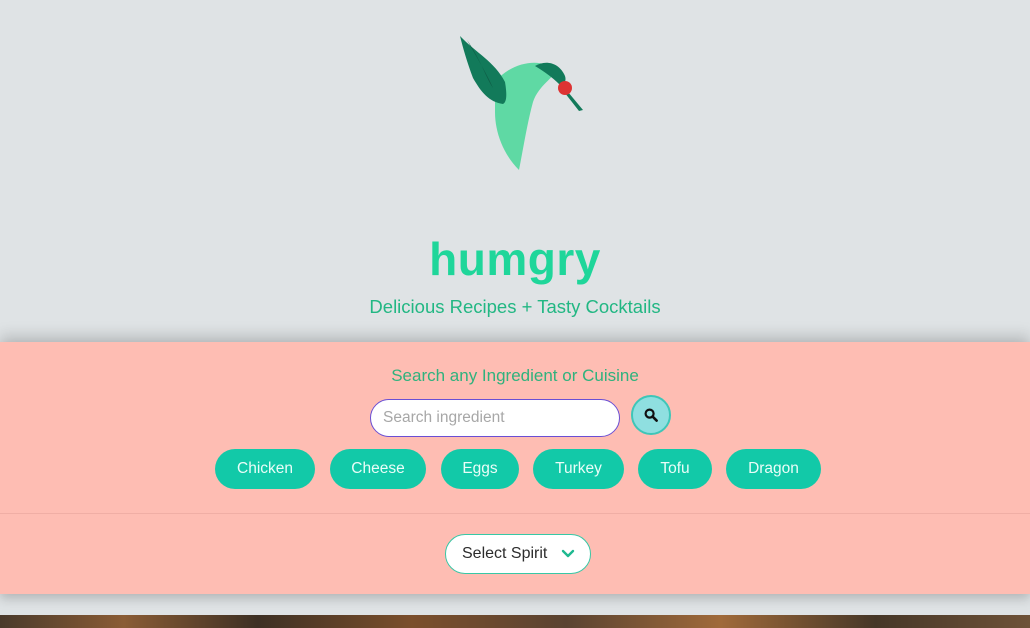 The image size is (1030, 628). What do you see at coordinates (675, 469) in the screenshot?
I see `chip-tofu: Tofu` at bounding box center [675, 469].